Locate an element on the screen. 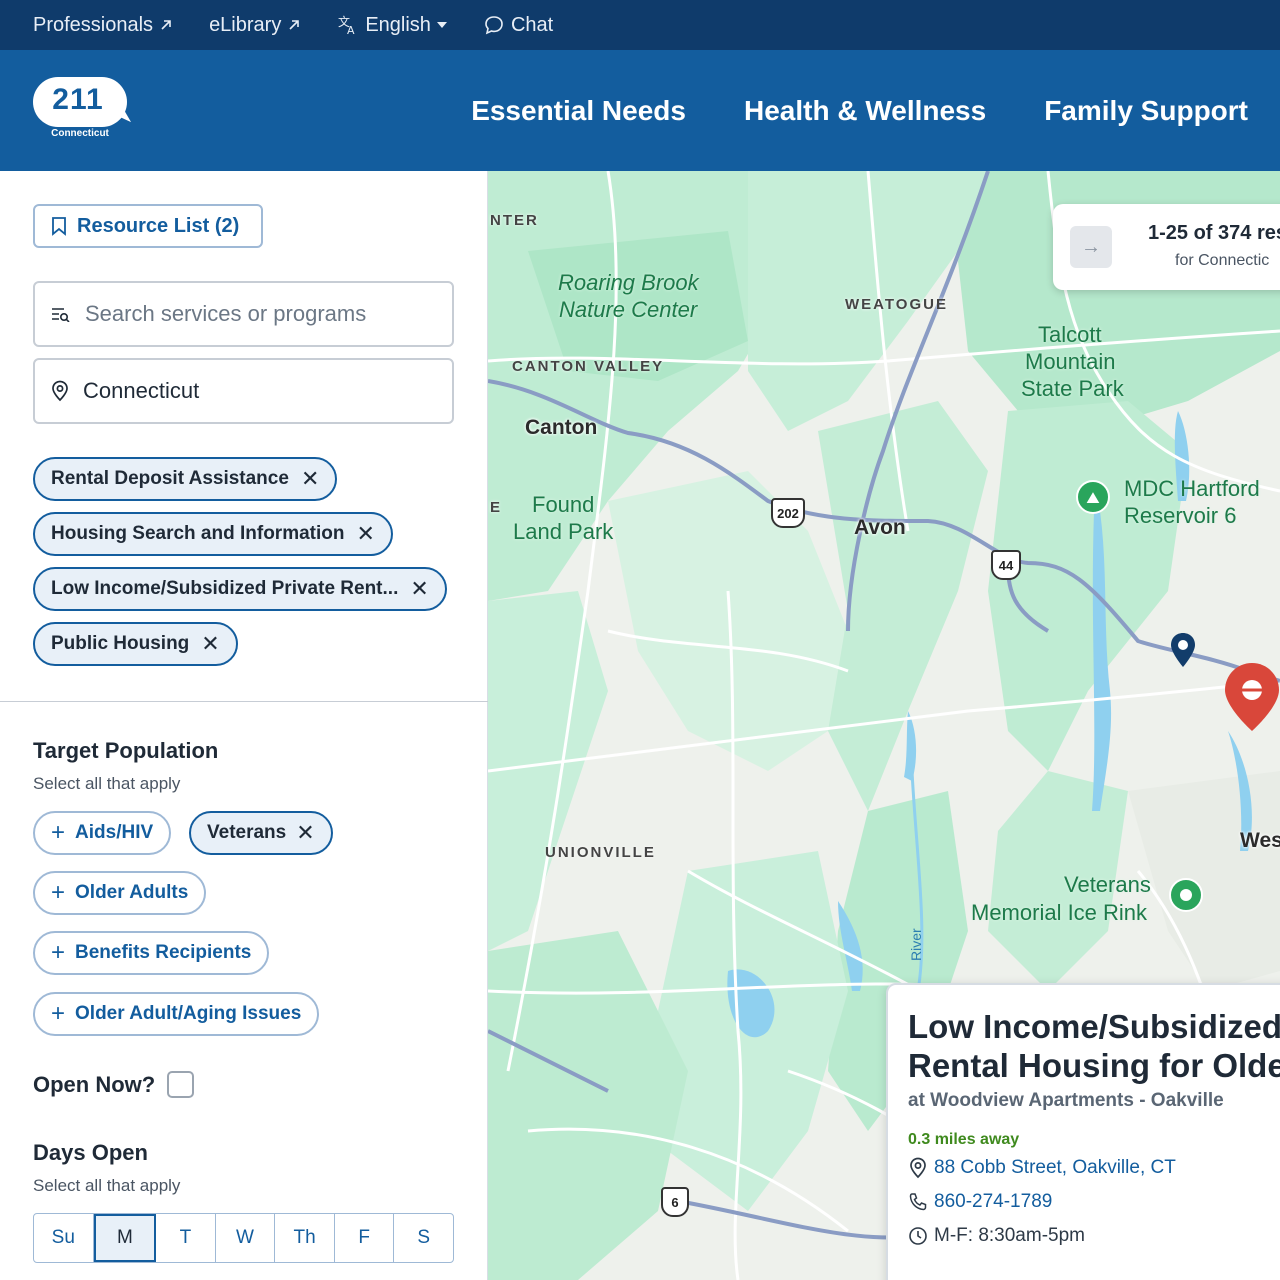 The height and width of the screenshot is (1280, 1280). logo-number: 211 is located at coordinates (78, 99).